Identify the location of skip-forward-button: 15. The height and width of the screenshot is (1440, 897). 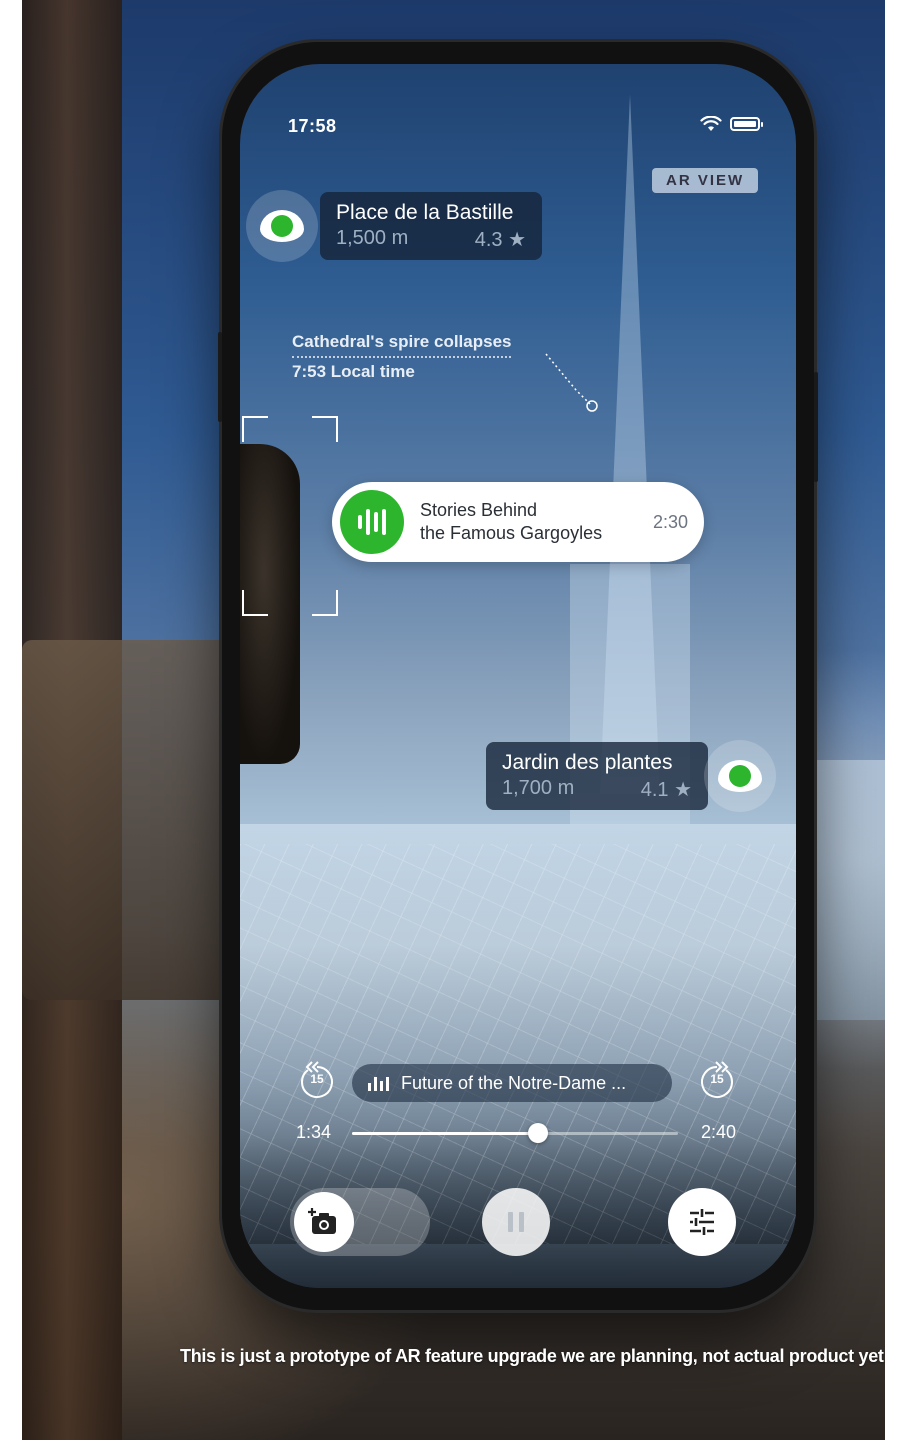
(717, 1081).